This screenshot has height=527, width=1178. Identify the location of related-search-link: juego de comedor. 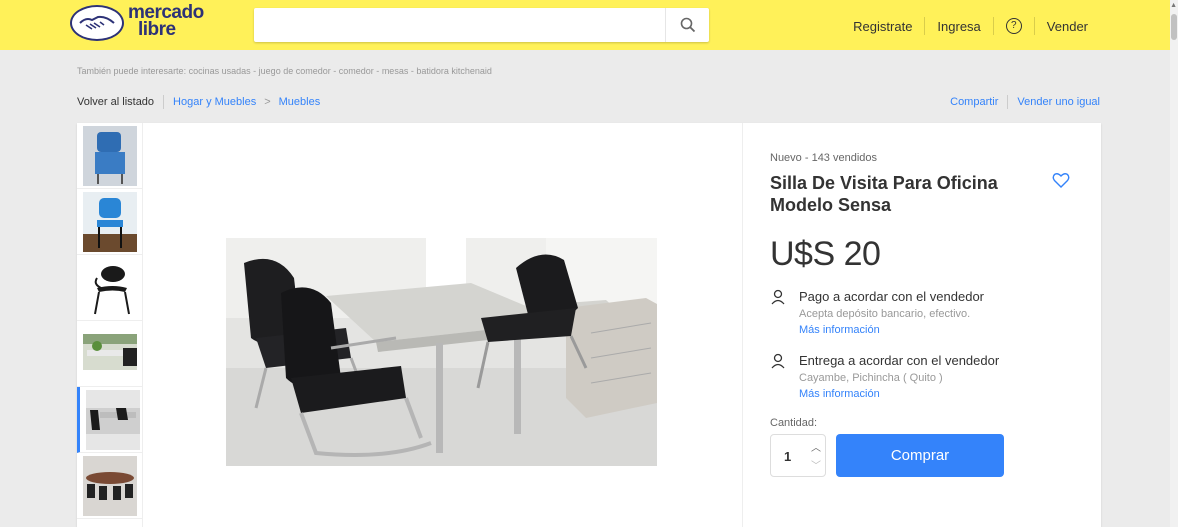
(295, 71).